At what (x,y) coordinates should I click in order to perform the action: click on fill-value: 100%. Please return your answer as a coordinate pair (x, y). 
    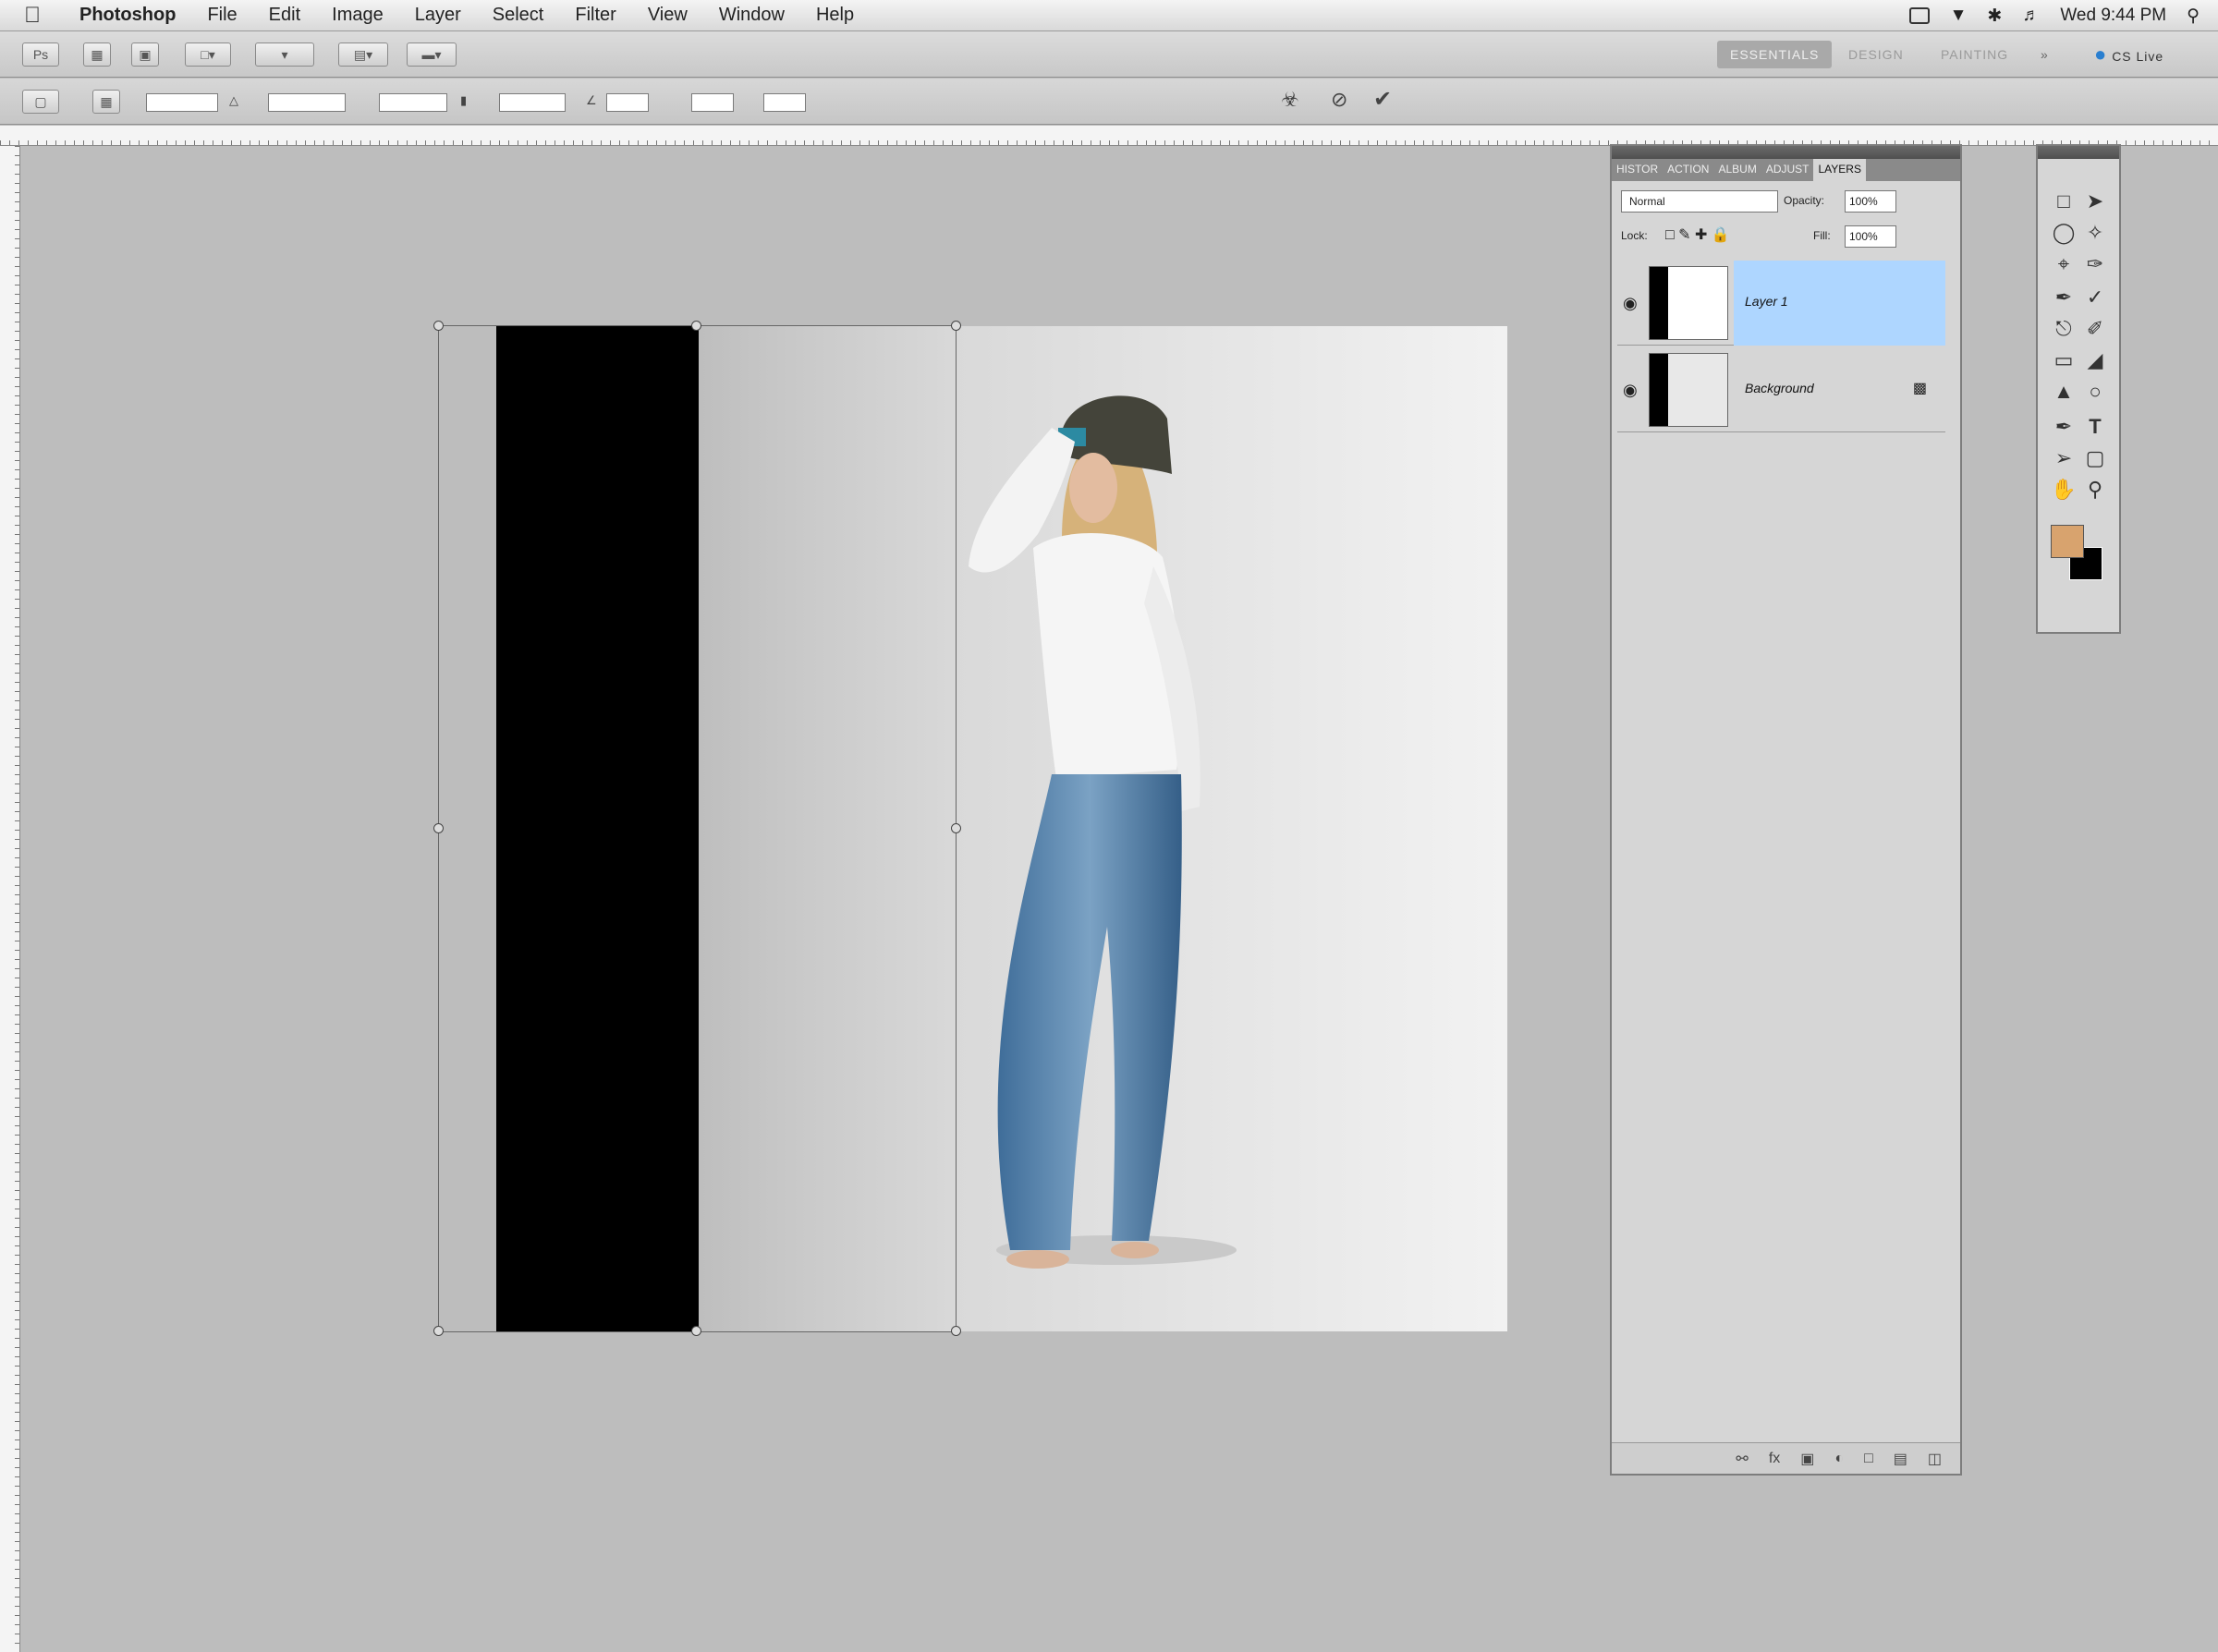
    Looking at the image, I should click on (1863, 236).